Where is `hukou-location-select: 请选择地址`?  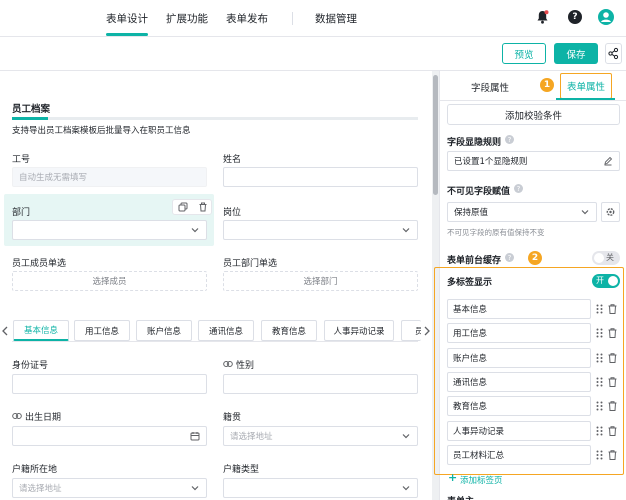 hukou-location-select: 请选择地址 is located at coordinates (109, 488).